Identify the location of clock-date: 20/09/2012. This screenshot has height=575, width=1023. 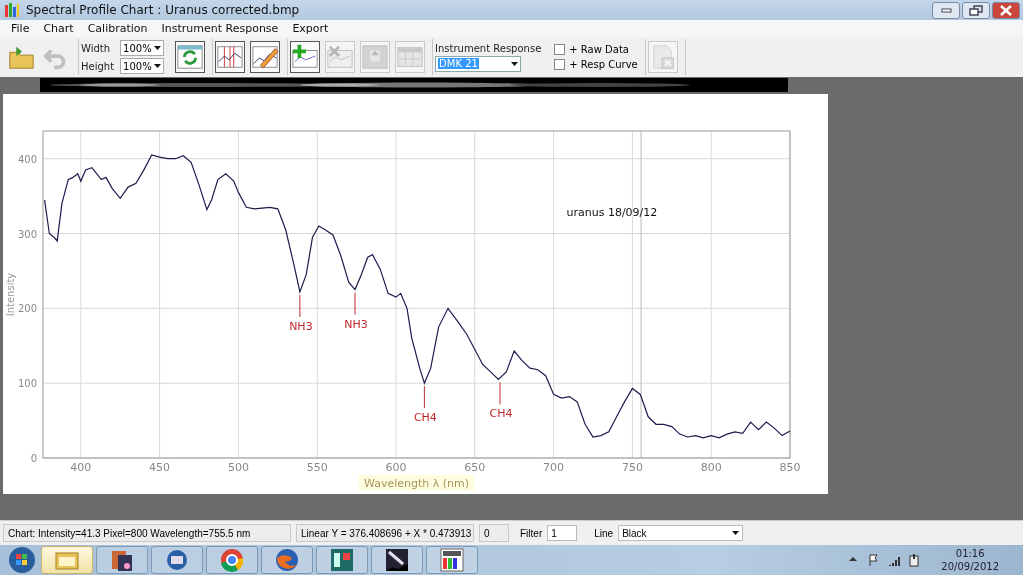
(970, 566).